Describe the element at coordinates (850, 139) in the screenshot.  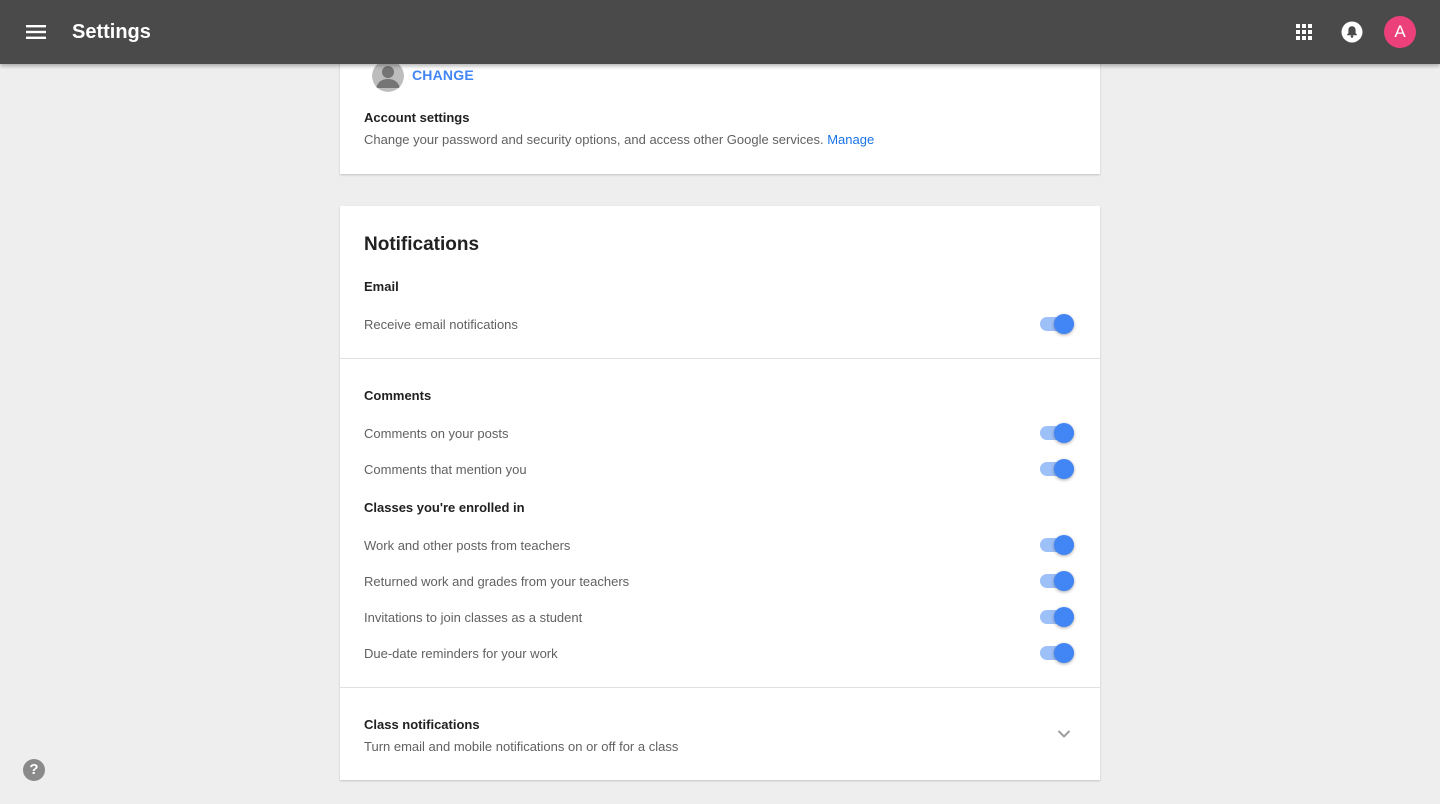
I see `manage-link: Manage` at that location.